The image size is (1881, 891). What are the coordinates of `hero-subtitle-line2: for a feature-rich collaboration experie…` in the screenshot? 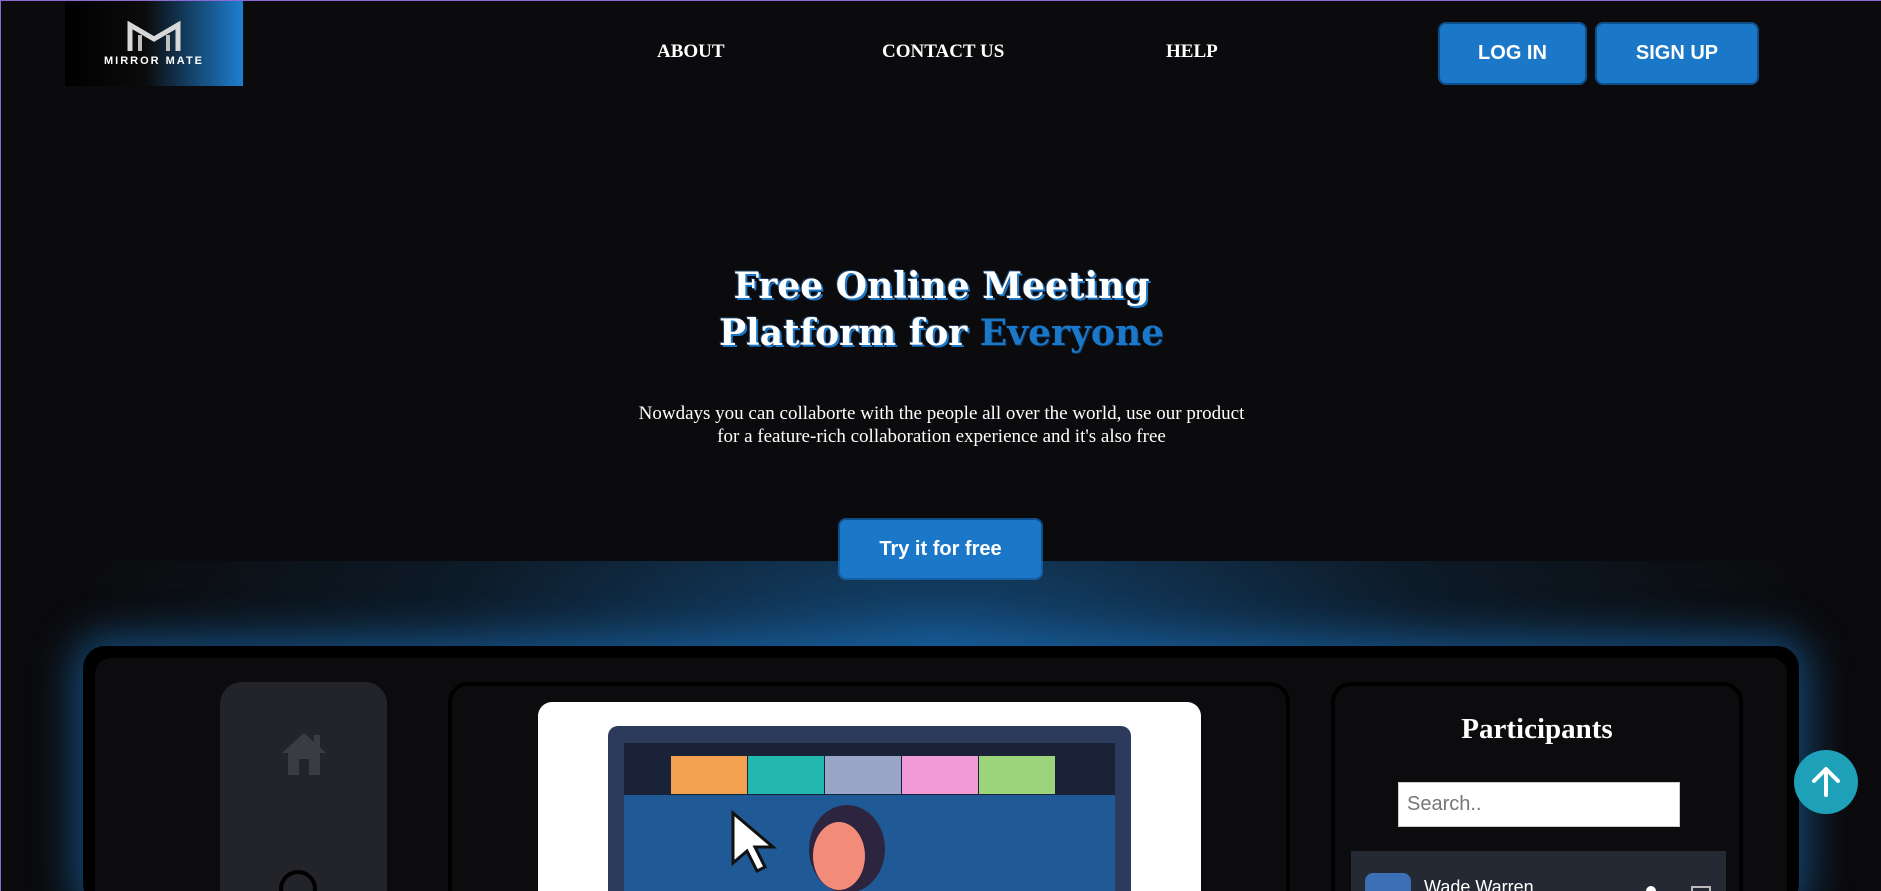 It's located at (941, 436).